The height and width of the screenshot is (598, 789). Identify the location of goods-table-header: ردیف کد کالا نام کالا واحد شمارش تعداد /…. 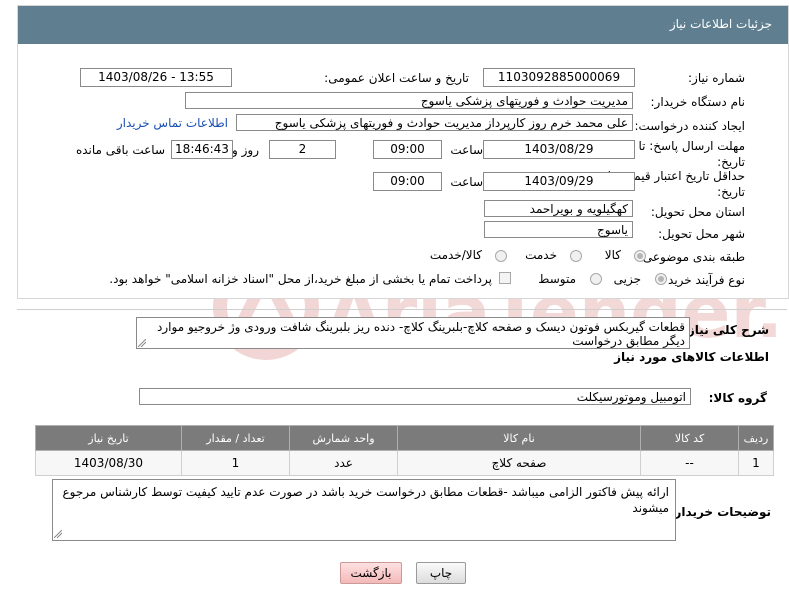
(404, 438).